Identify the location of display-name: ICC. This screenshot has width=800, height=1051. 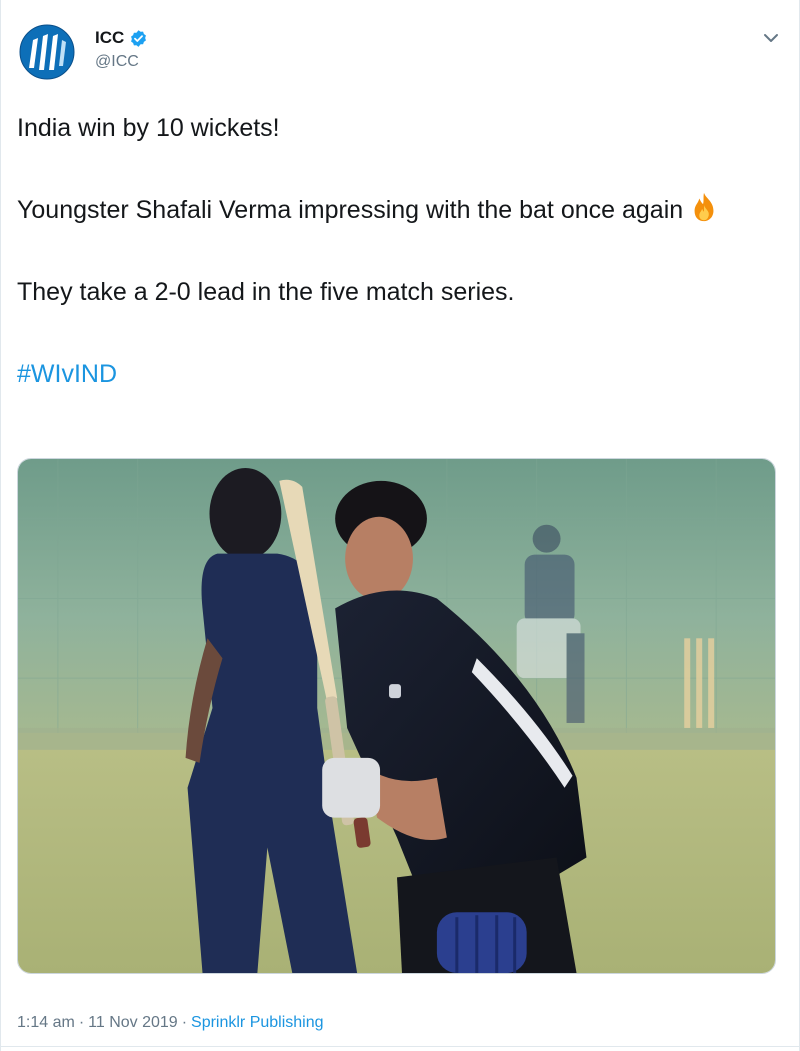
(109, 38).